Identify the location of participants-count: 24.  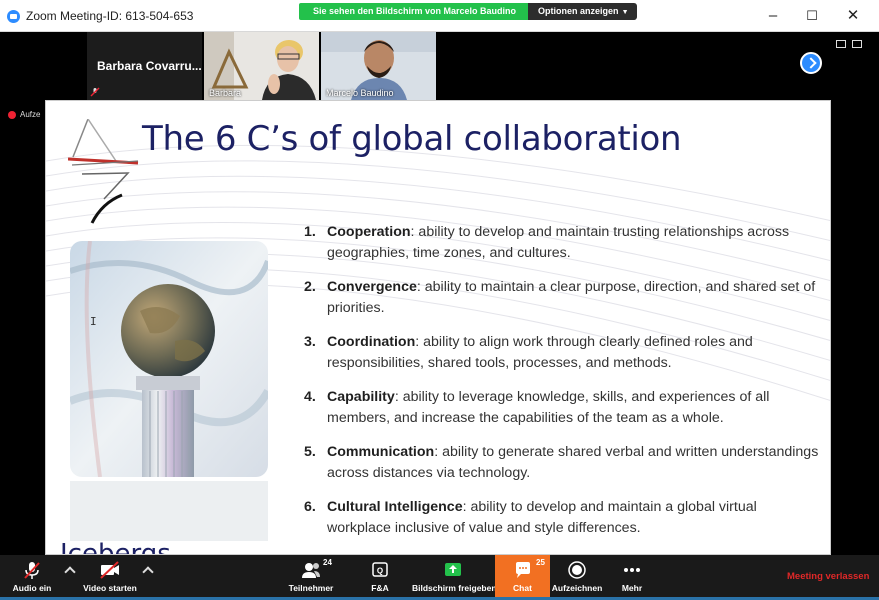
(327, 562).